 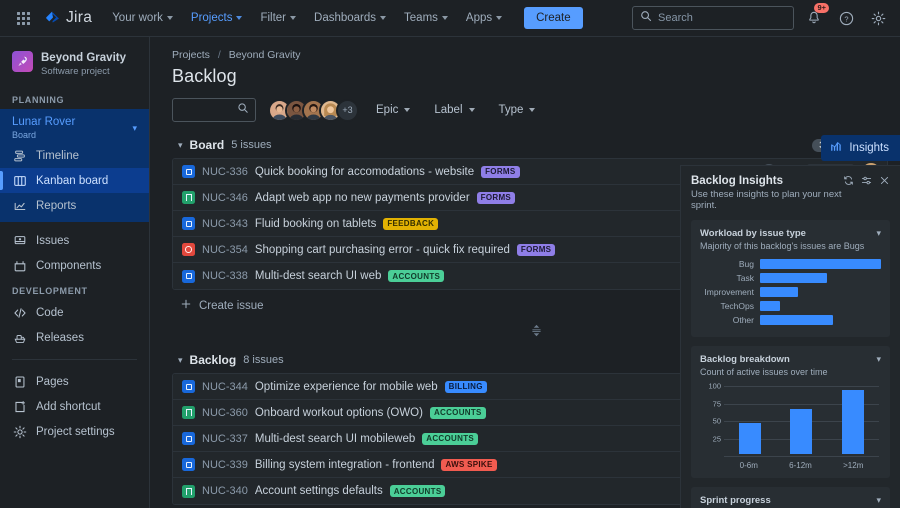 What do you see at coordinates (53, 240) in the screenshot?
I see `sidebar-item-label: Issues` at bounding box center [53, 240].